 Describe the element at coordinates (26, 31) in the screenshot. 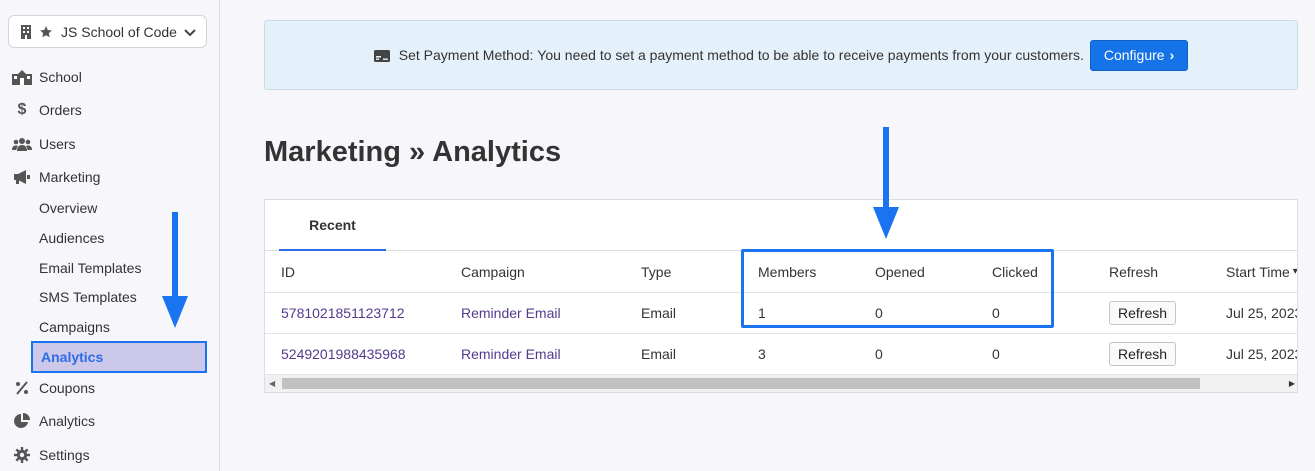

I see `building-icon` at that location.